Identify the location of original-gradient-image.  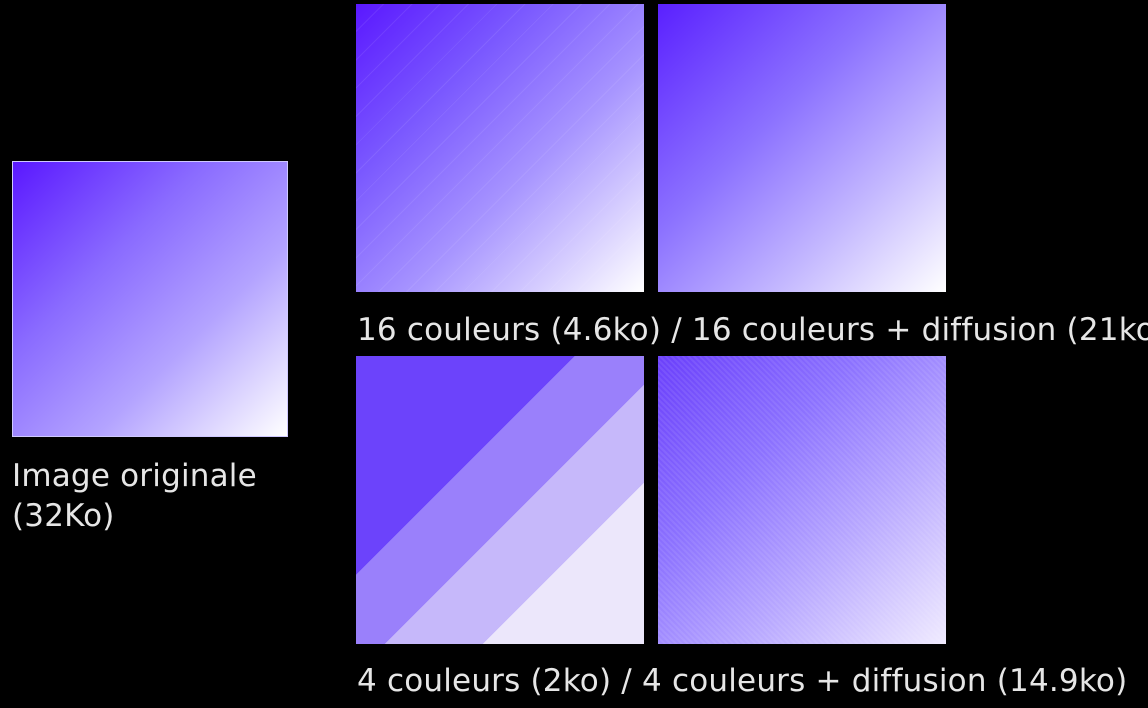
(150, 299).